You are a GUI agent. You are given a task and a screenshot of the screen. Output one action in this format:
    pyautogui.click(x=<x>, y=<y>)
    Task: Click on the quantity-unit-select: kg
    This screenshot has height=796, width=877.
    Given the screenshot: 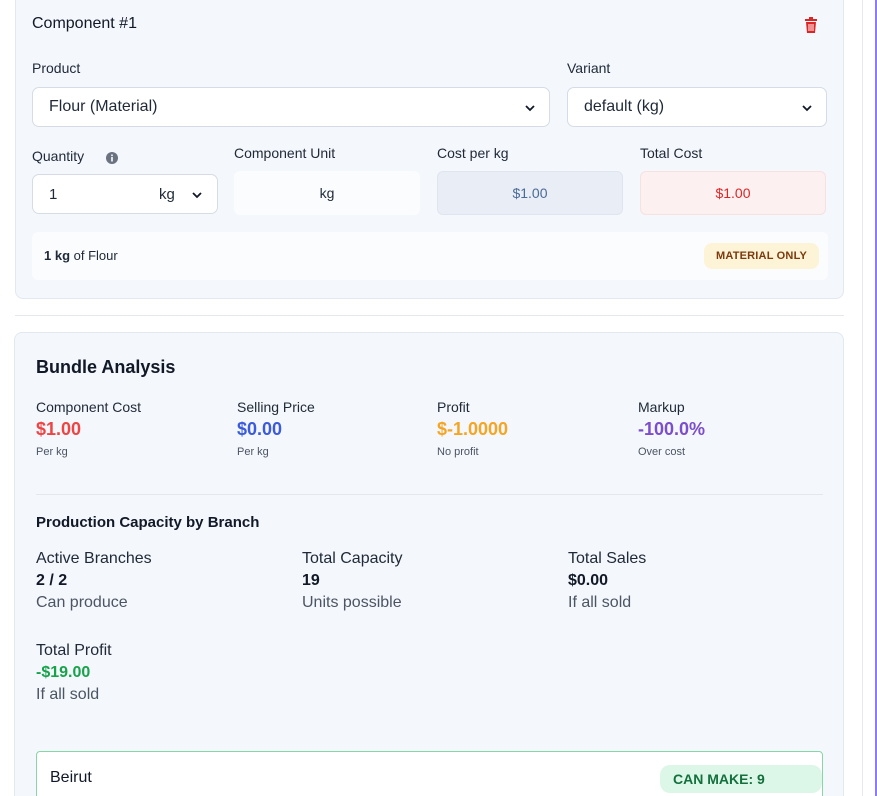 What is the action you would take?
    pyautogui.click(x=167, y=194)
    